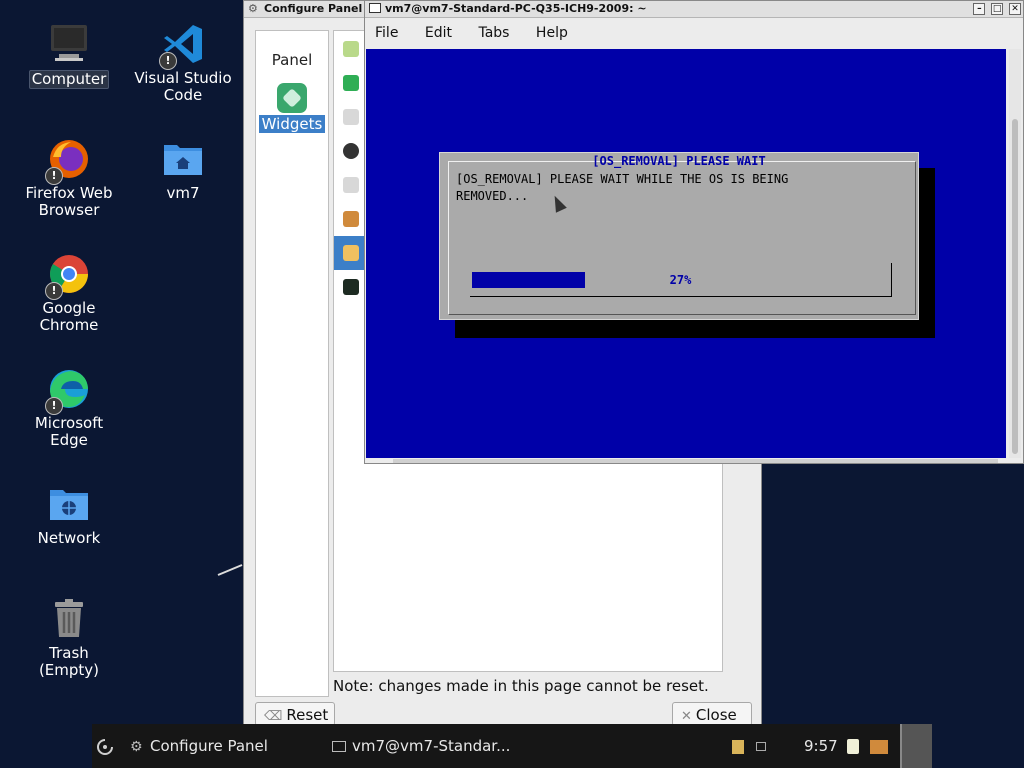 The width and height of the screenshot is (1024, 768). I want to click on desktop-icon-label: Visual Studio, so click(183, 78).